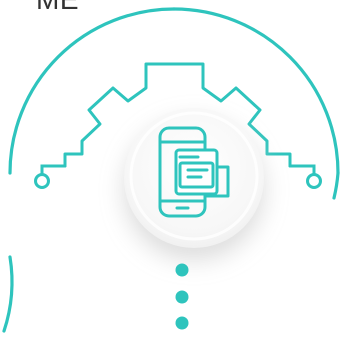 This screenshot has width=356, height=341. Describe the element at coordinates (42, 181) in the screenshot. I see `left-connector-node` at that location.